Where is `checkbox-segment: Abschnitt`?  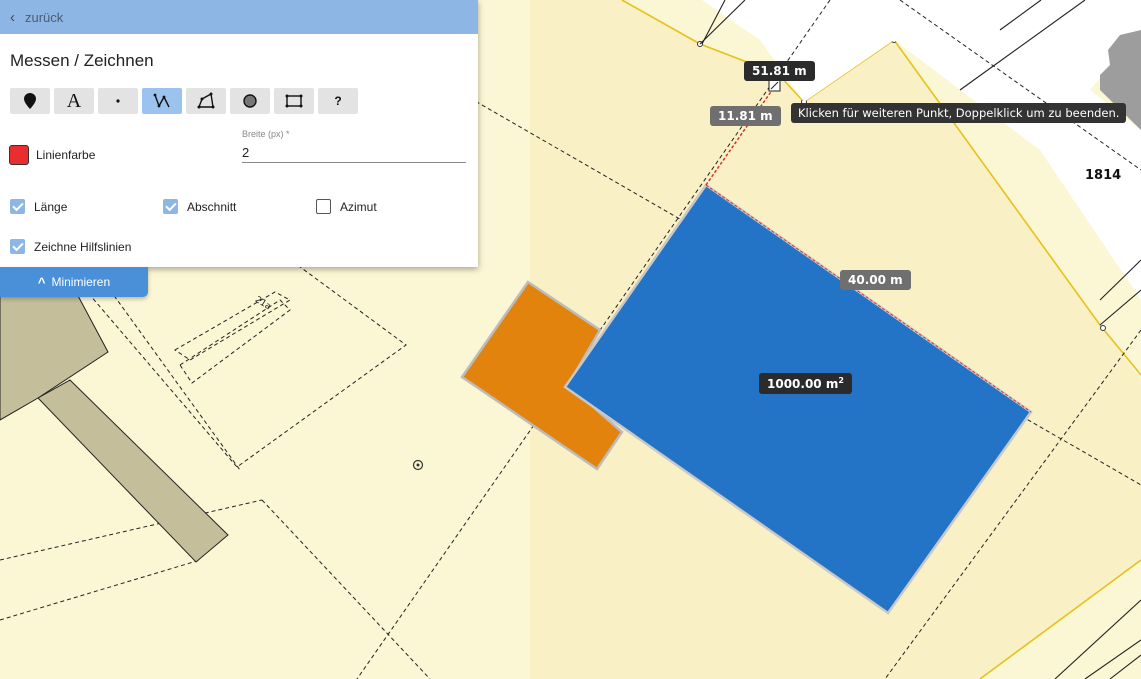
checkbox-segment: Abschnitt is located at coordinates (199, 206).